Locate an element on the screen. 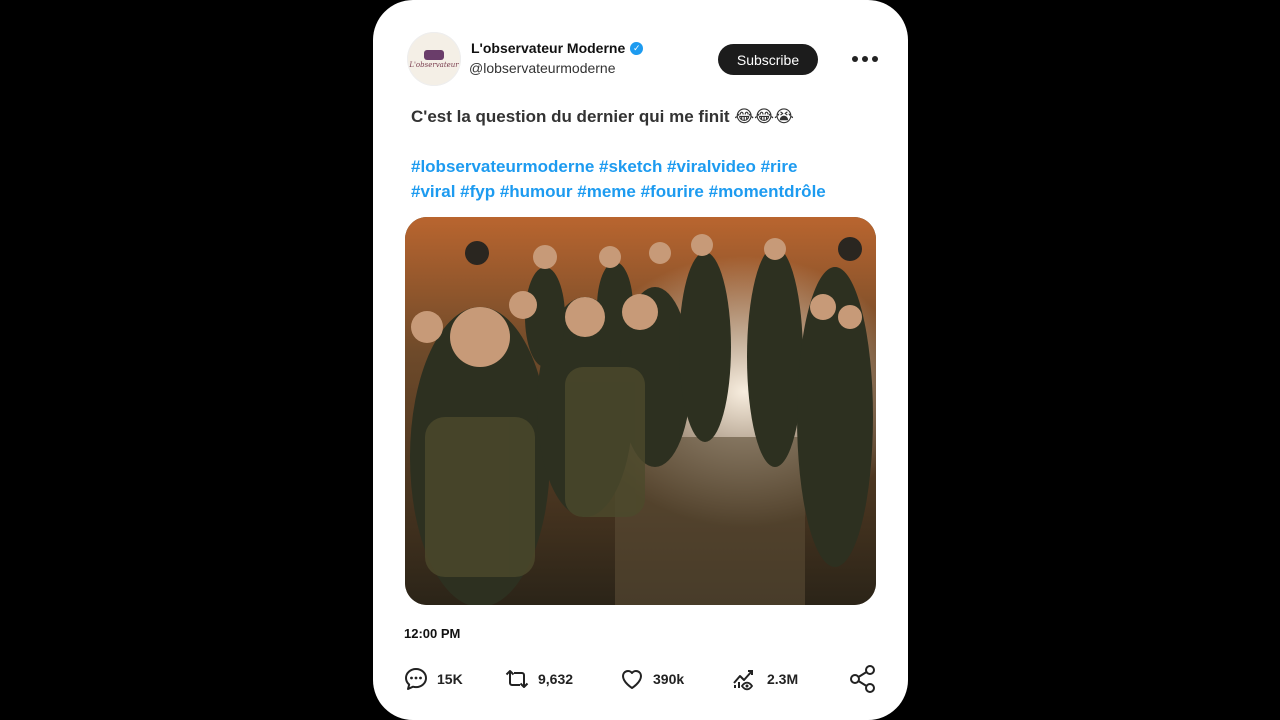  like-button: 390k is located at coordinates (651, 679).